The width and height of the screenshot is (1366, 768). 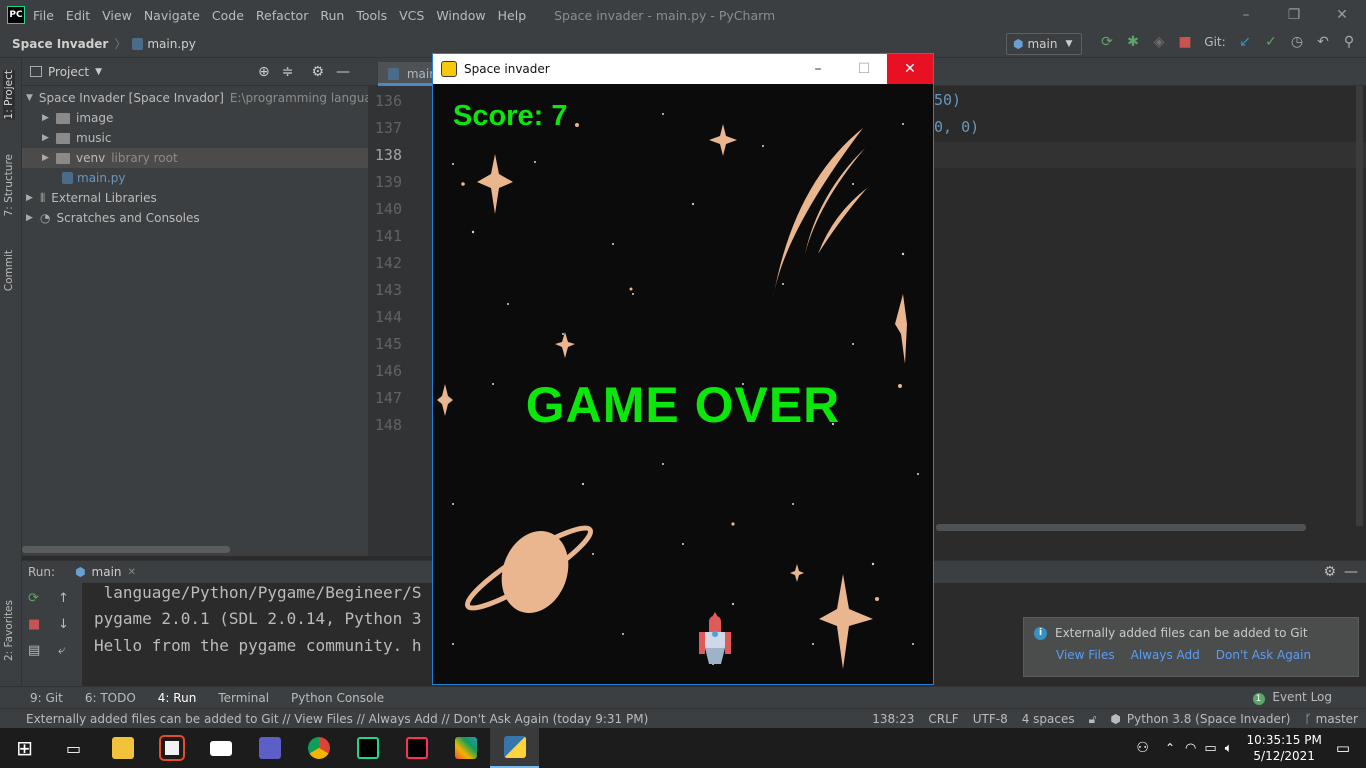 What do you see at coordinates (1159, 42) in the screenshot?
I see `coverage-icon: ◈` at bounding box center [1159, 42].